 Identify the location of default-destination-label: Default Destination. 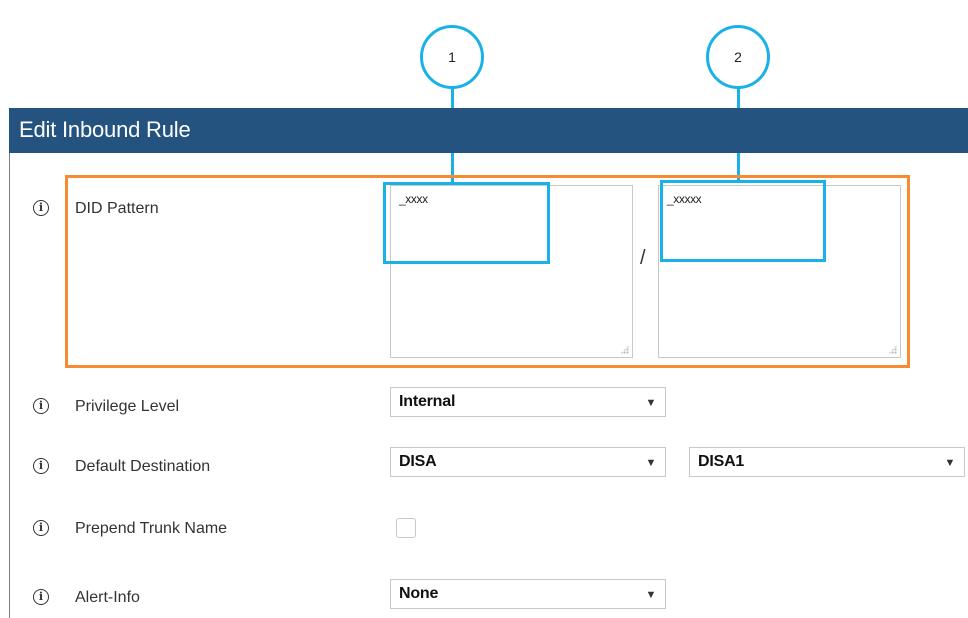
(143, 466).